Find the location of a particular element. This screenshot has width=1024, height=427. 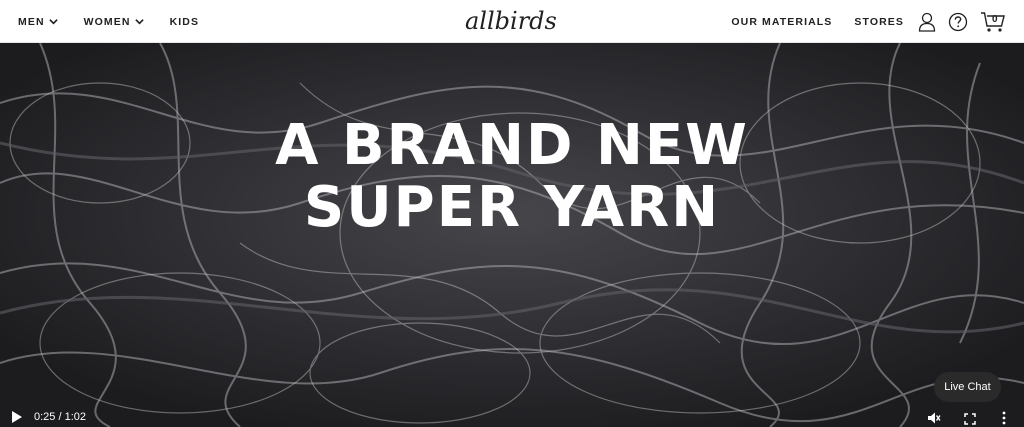

nav-left: MEN WOMEN KIDS is located at coordinates (121, 21).